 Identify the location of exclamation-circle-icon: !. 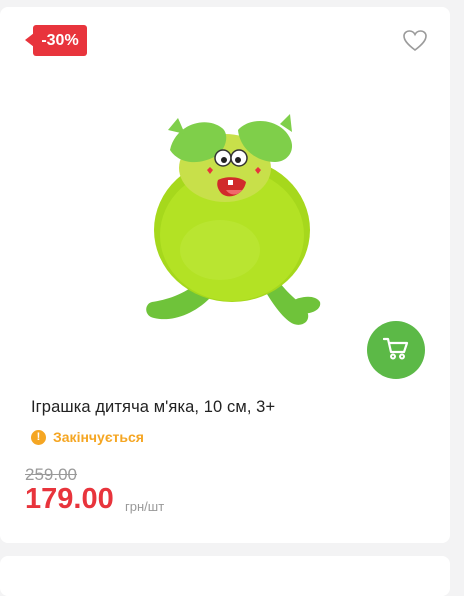
(38, 437).